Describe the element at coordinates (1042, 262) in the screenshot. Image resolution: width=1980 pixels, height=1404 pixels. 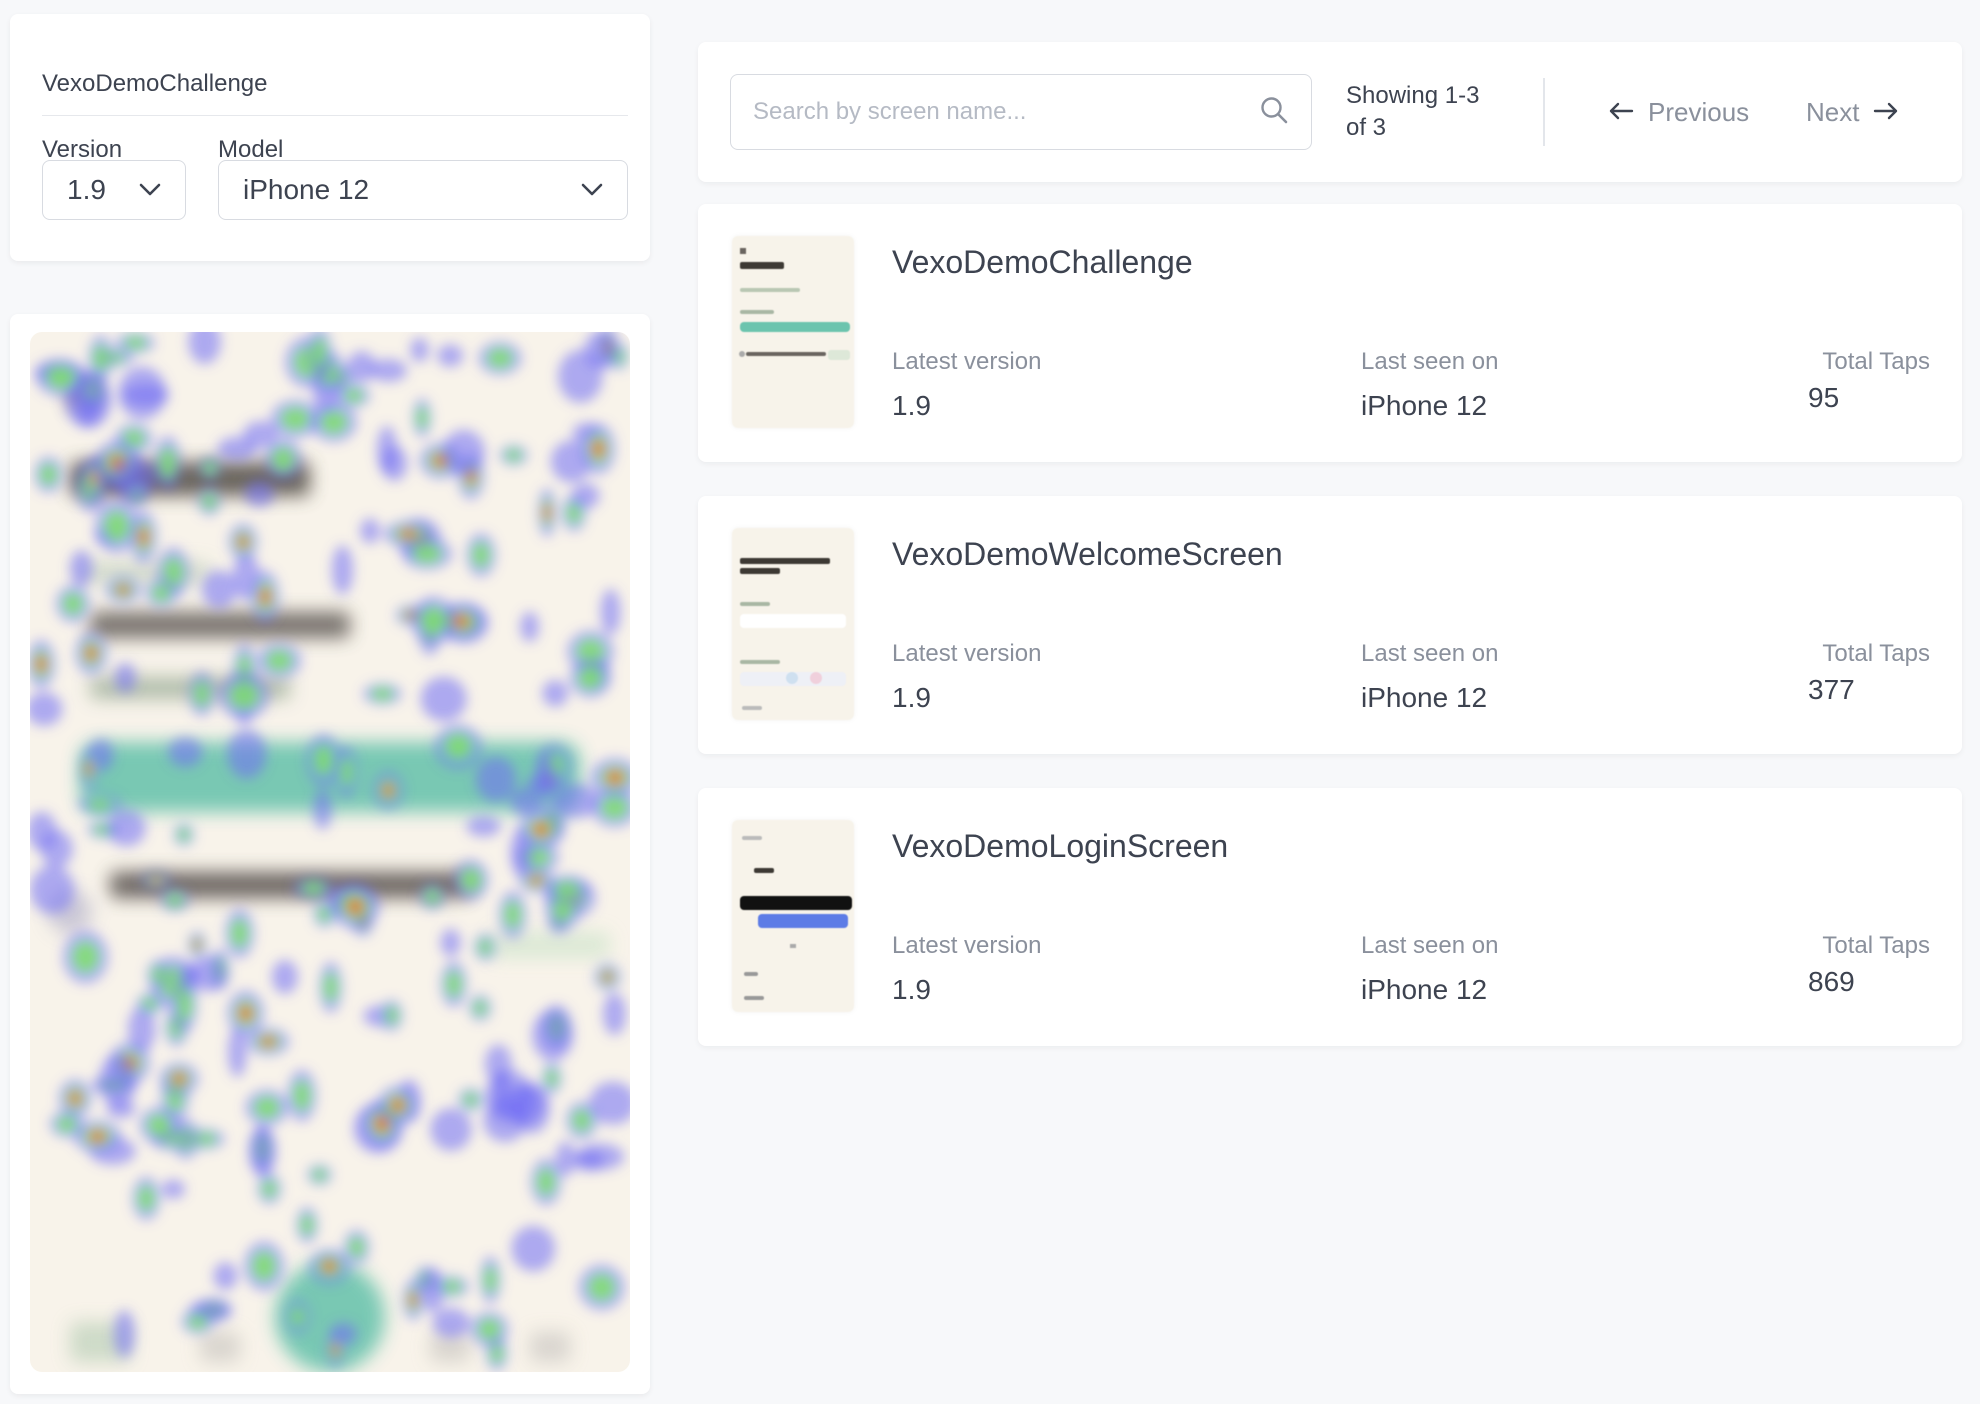
I see `screen-name: VexoDemoChallenge` at that location.